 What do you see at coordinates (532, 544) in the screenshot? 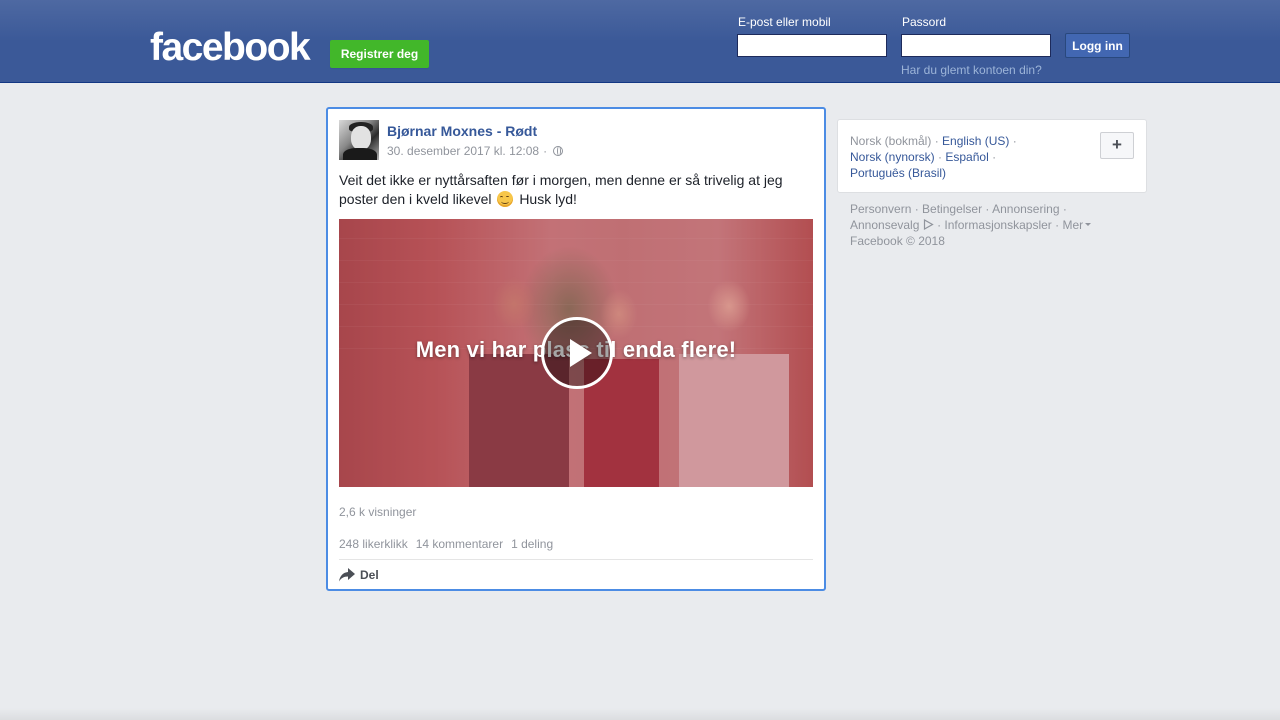
I see `shares-link: 1 deling` at bounding box center [532, 544].